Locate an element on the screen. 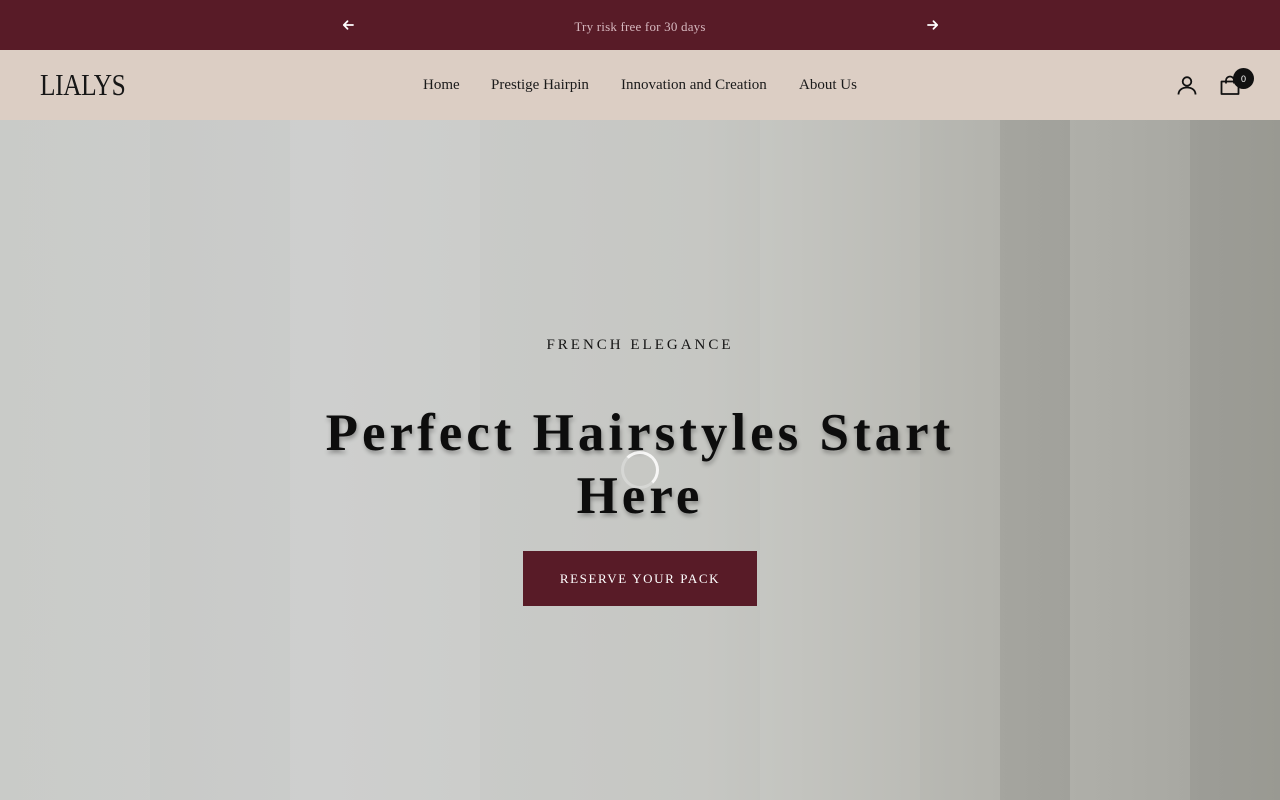 The width and height of the screenshot is (1280, 800). announcement-message: Try risk free for 30 days is located at coordinates (640, 26).